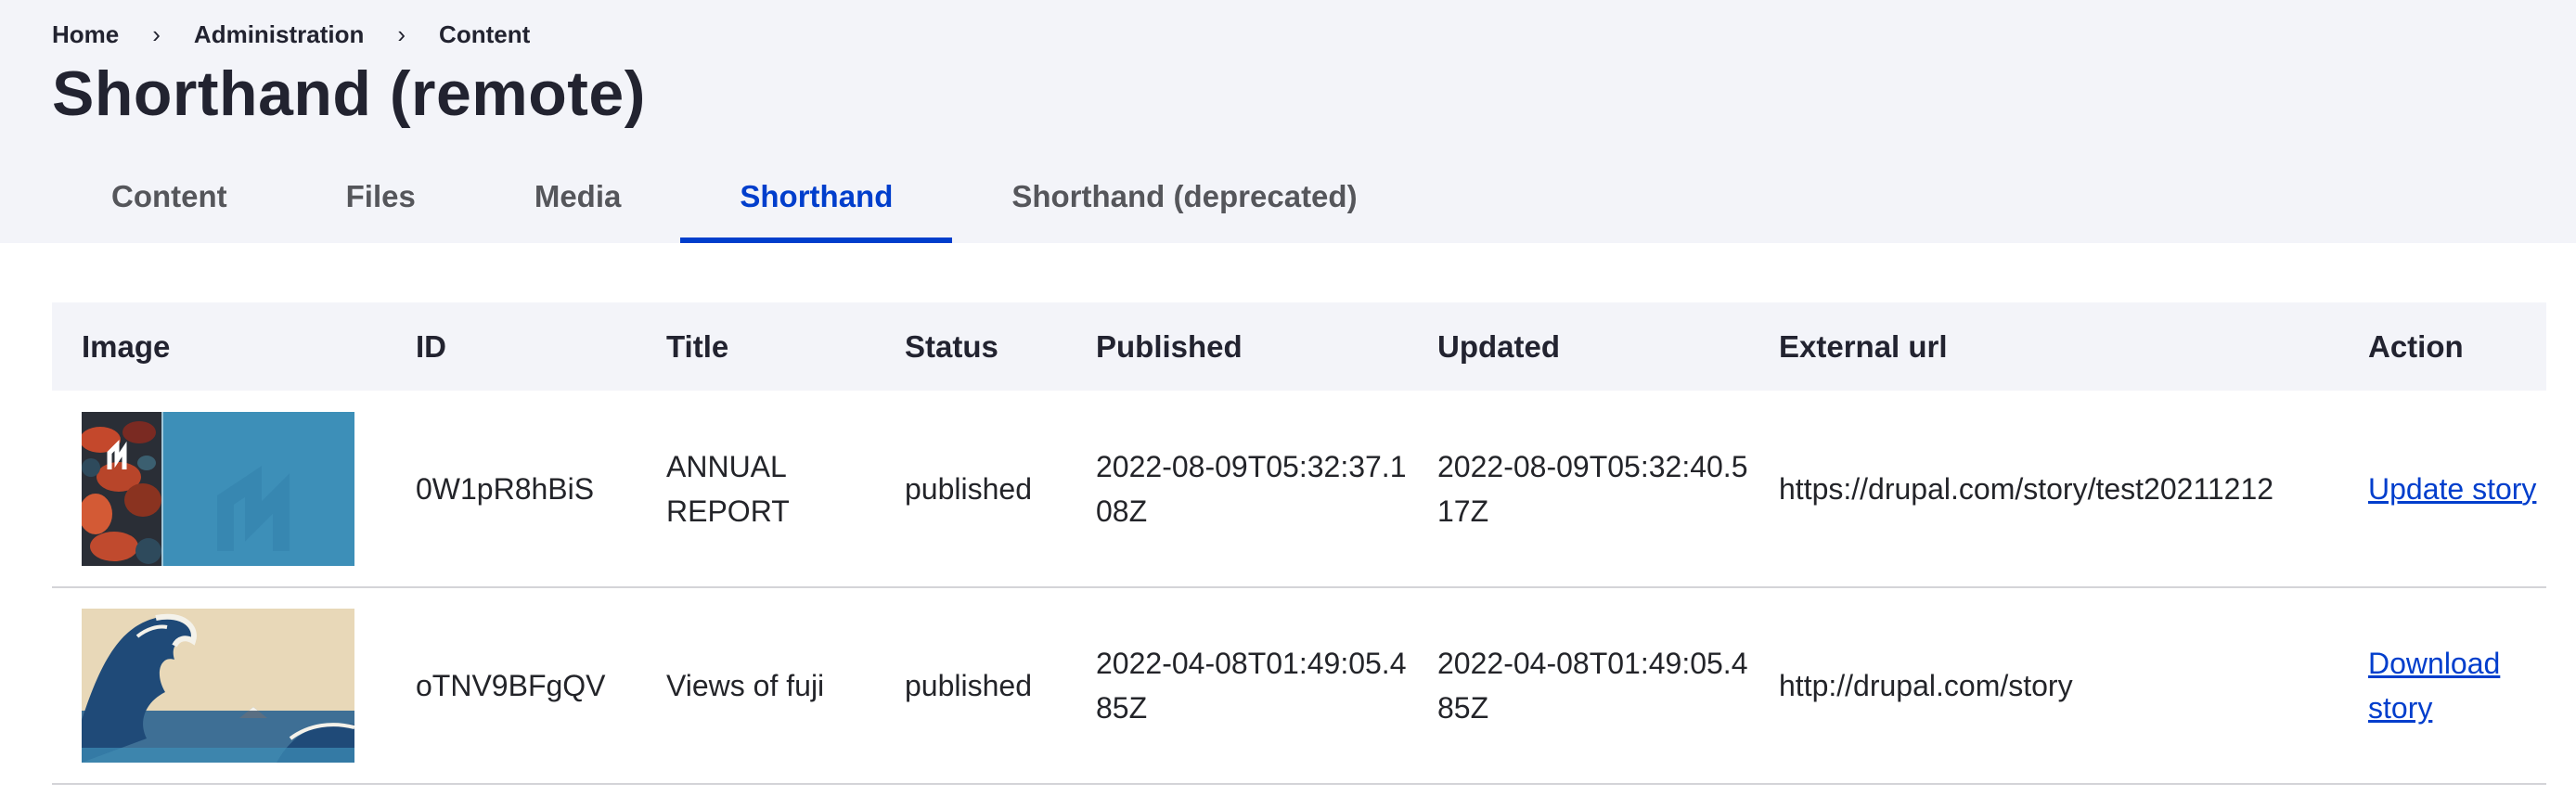 This screenshot has height=796, width=2576. What do you see at coordinates (1592, 488) in the screenshot?
I see `story-updated: 2022-08-09T05:32:40.517Z` at bounding box center [1592, 488].